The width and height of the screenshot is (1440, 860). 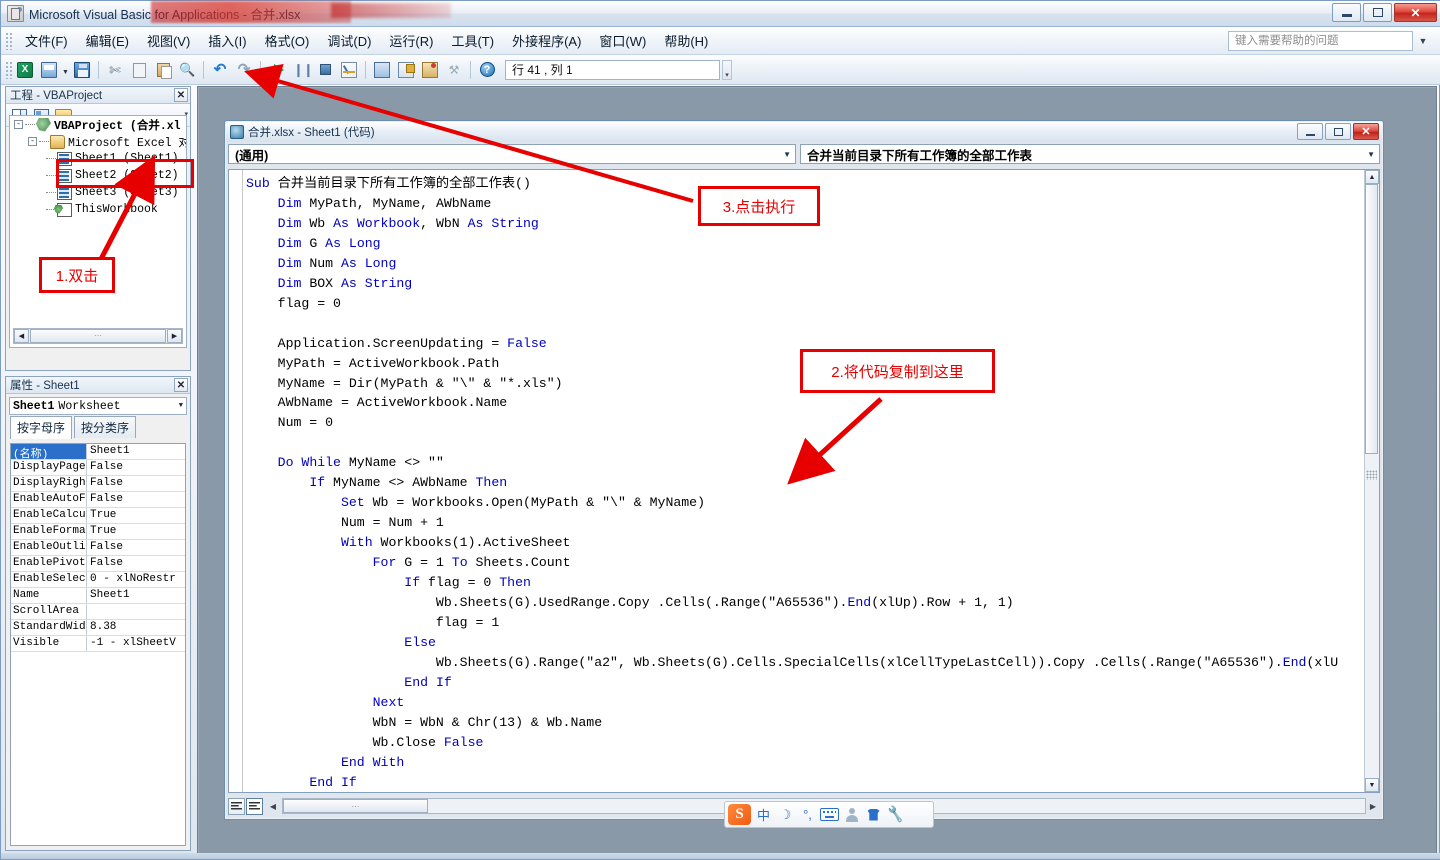 What do you see at coordinates (46, 40) in the screenshot?
I see `menu-file: 文件(F)` at bounding box center [46, 40].